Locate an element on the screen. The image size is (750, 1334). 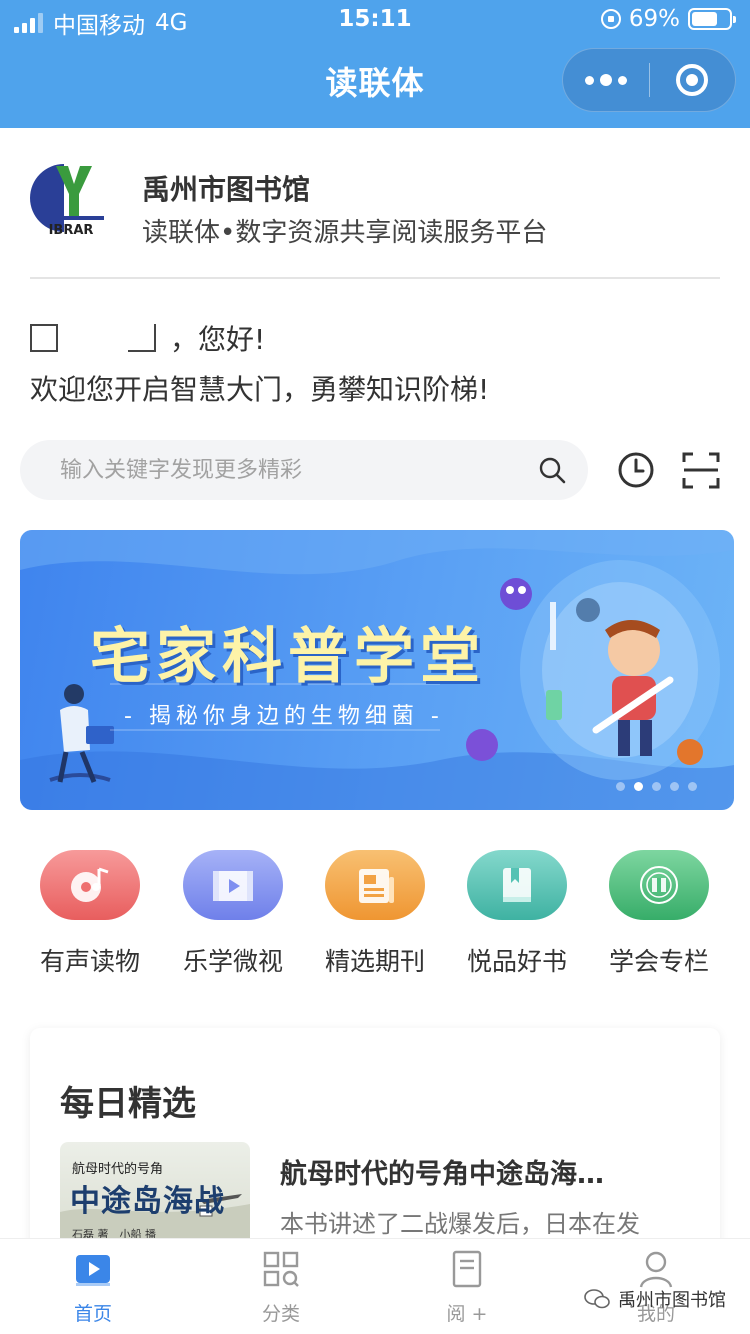
tab-category: 分类 is located at coordinates (281, 1287).